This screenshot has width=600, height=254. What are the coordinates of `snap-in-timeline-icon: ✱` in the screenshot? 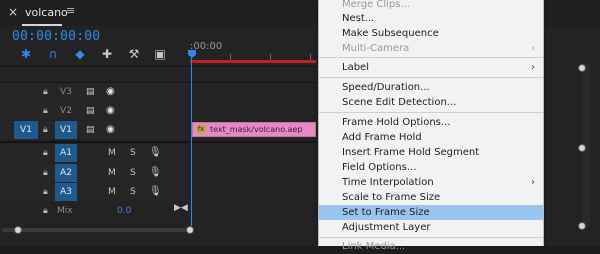 It's located at (26, 54).